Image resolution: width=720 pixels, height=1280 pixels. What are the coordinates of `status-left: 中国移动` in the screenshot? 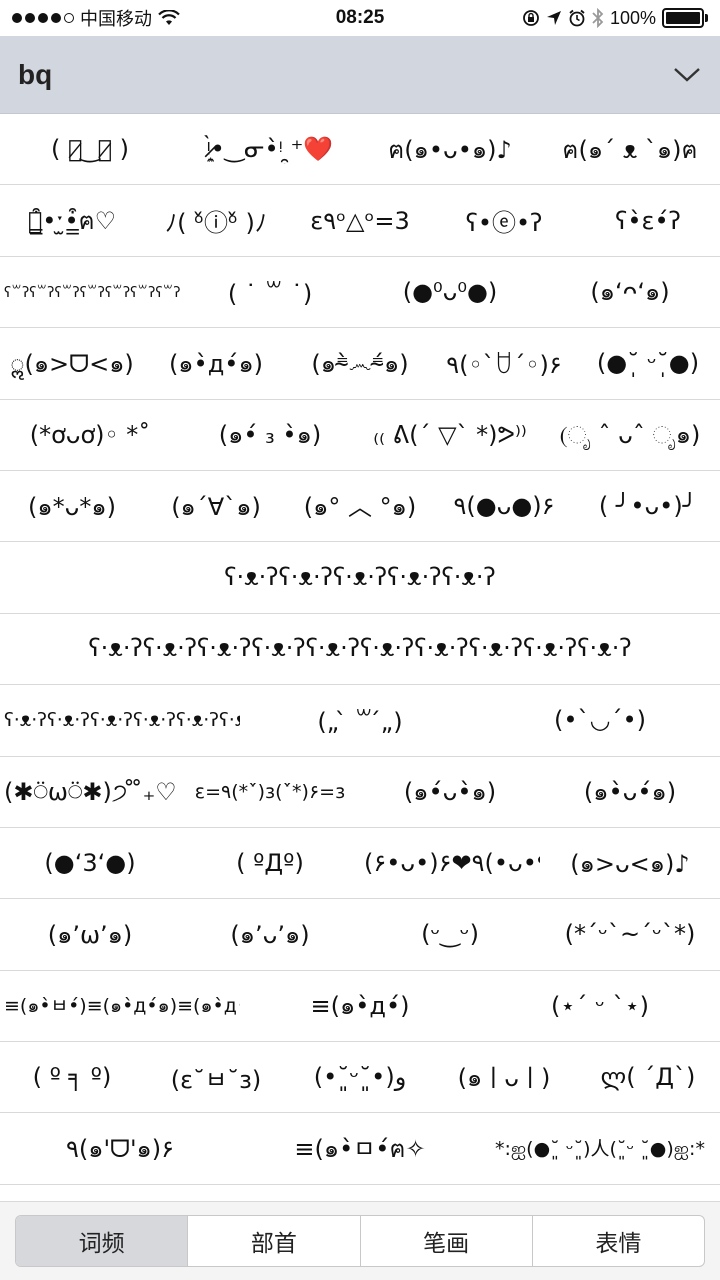 It's located at (96, 18).